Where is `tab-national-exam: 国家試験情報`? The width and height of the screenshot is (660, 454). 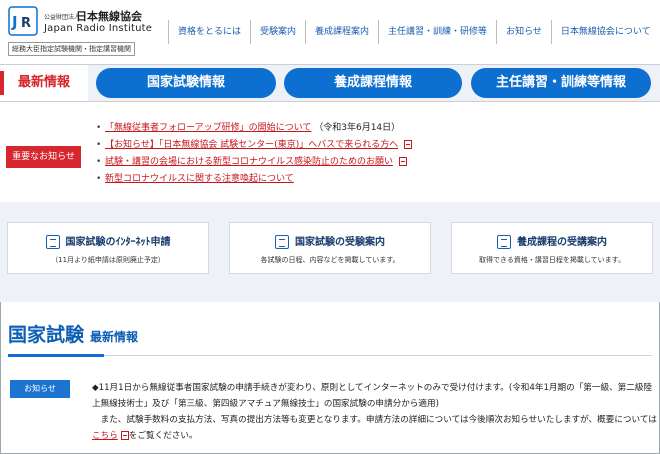 tab-national-exam: 国家試験情報 is located at coordinates (186, 83).